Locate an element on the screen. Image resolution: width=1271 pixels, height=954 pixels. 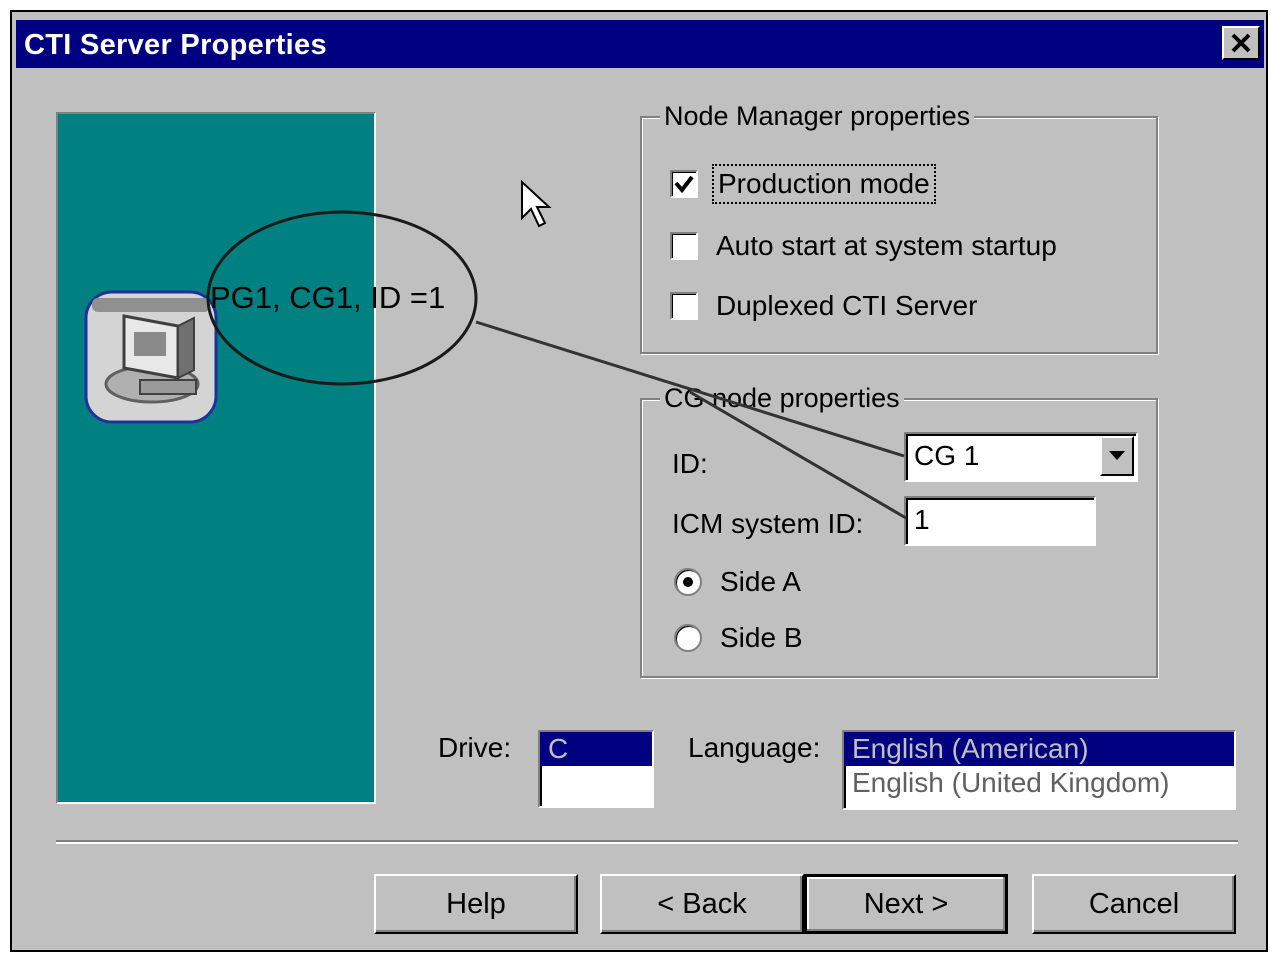
chevron-down-icon is located at coordinates (1117, 455).